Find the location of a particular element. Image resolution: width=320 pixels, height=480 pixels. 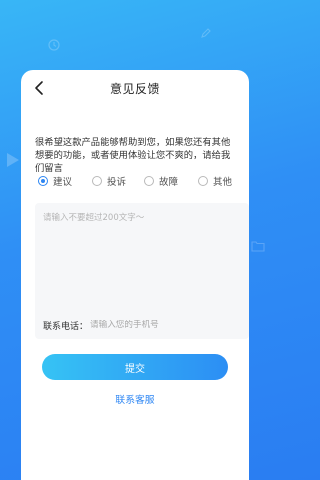

phone-row: 联系电话： is located at coordinates (142, 325).